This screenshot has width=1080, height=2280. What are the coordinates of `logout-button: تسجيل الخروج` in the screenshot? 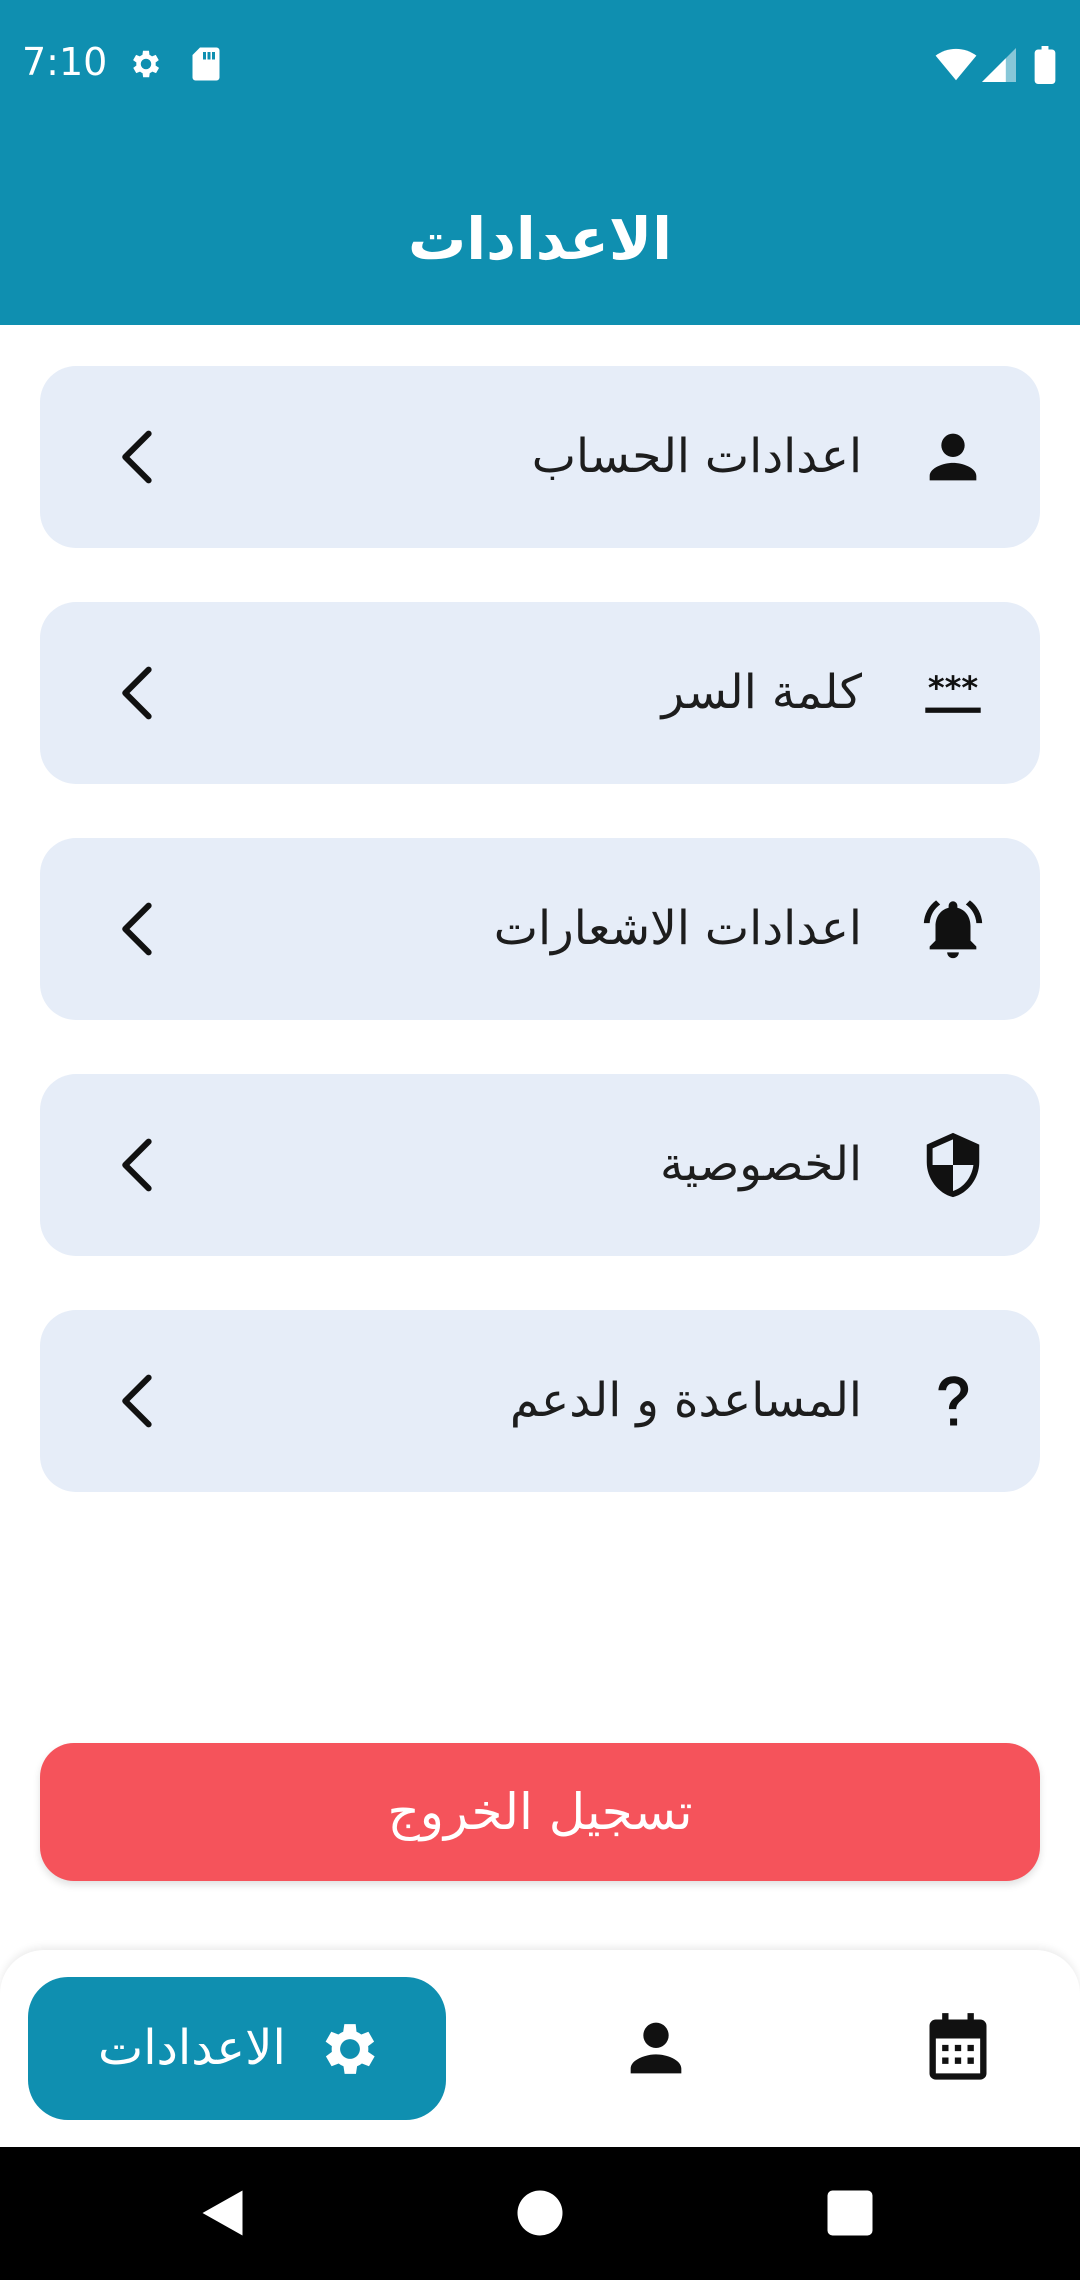 It's located at (540, 1812).